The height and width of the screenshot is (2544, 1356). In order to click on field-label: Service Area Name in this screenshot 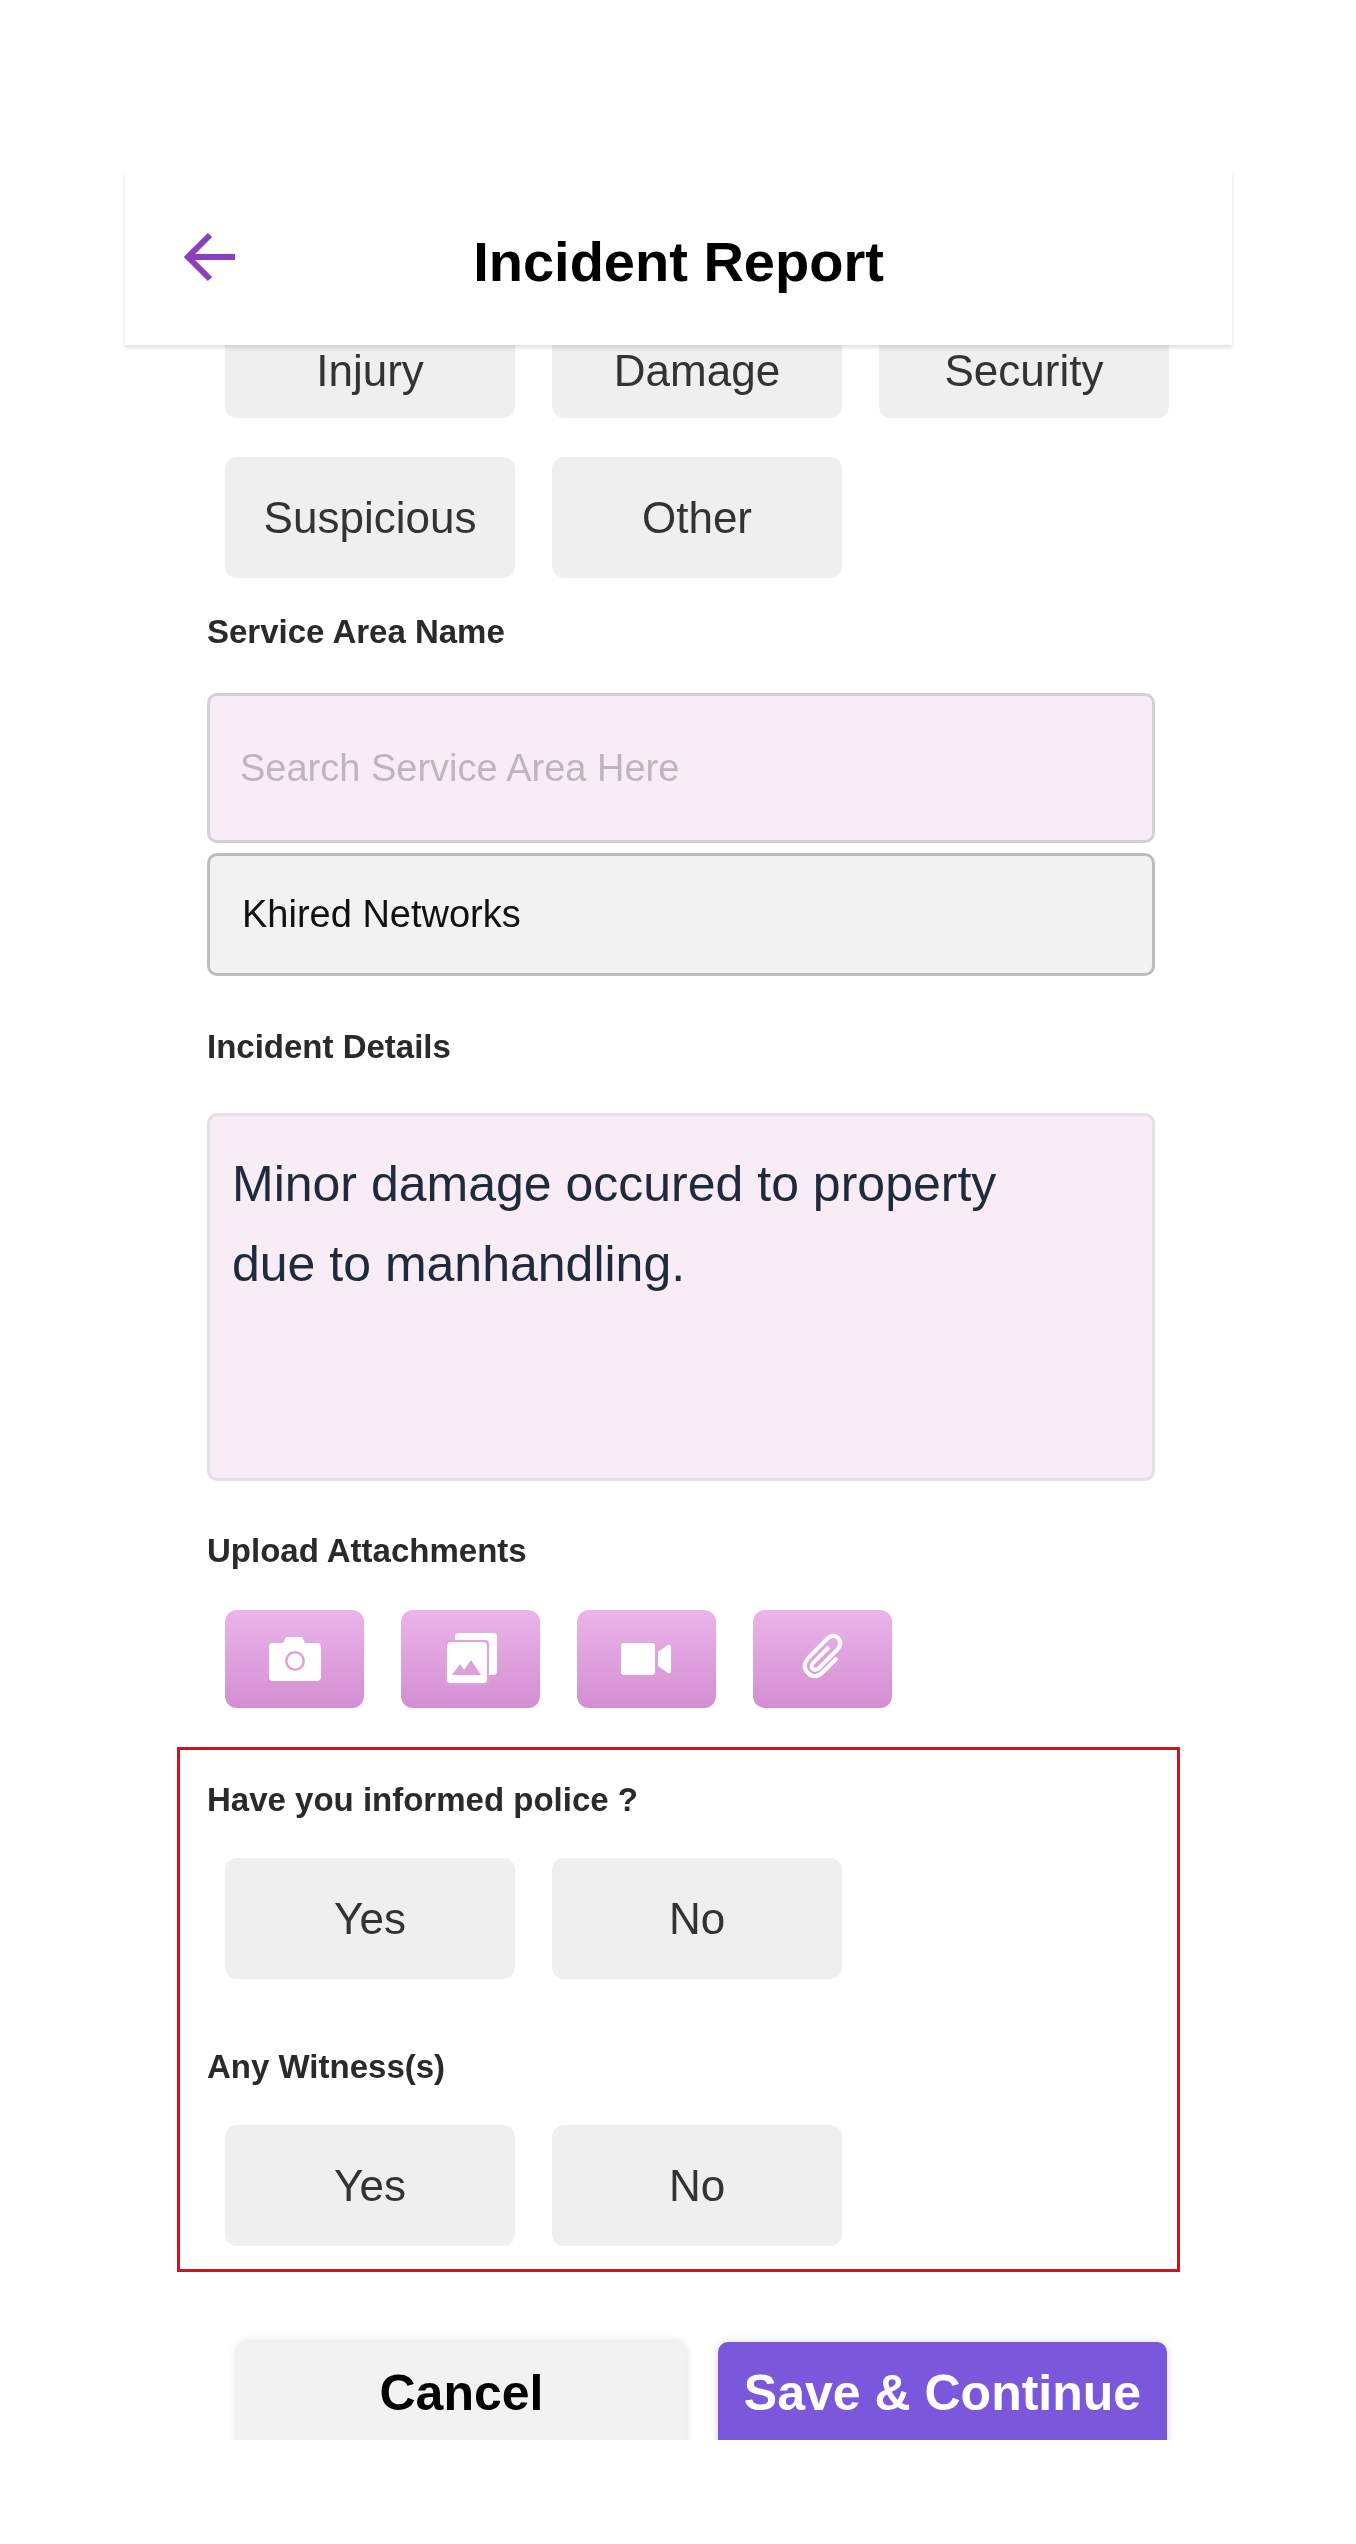, I will do `click(356, 632)`.